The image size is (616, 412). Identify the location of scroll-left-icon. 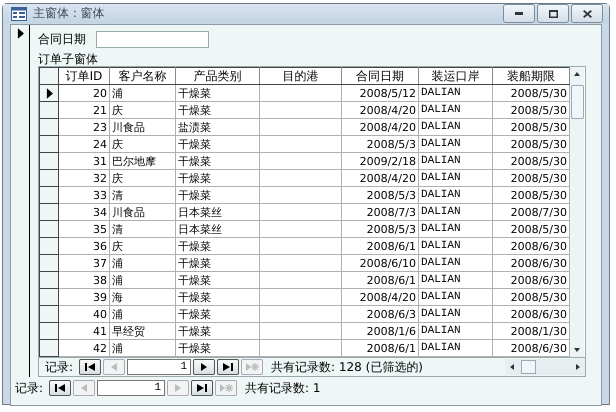
(512, 367).